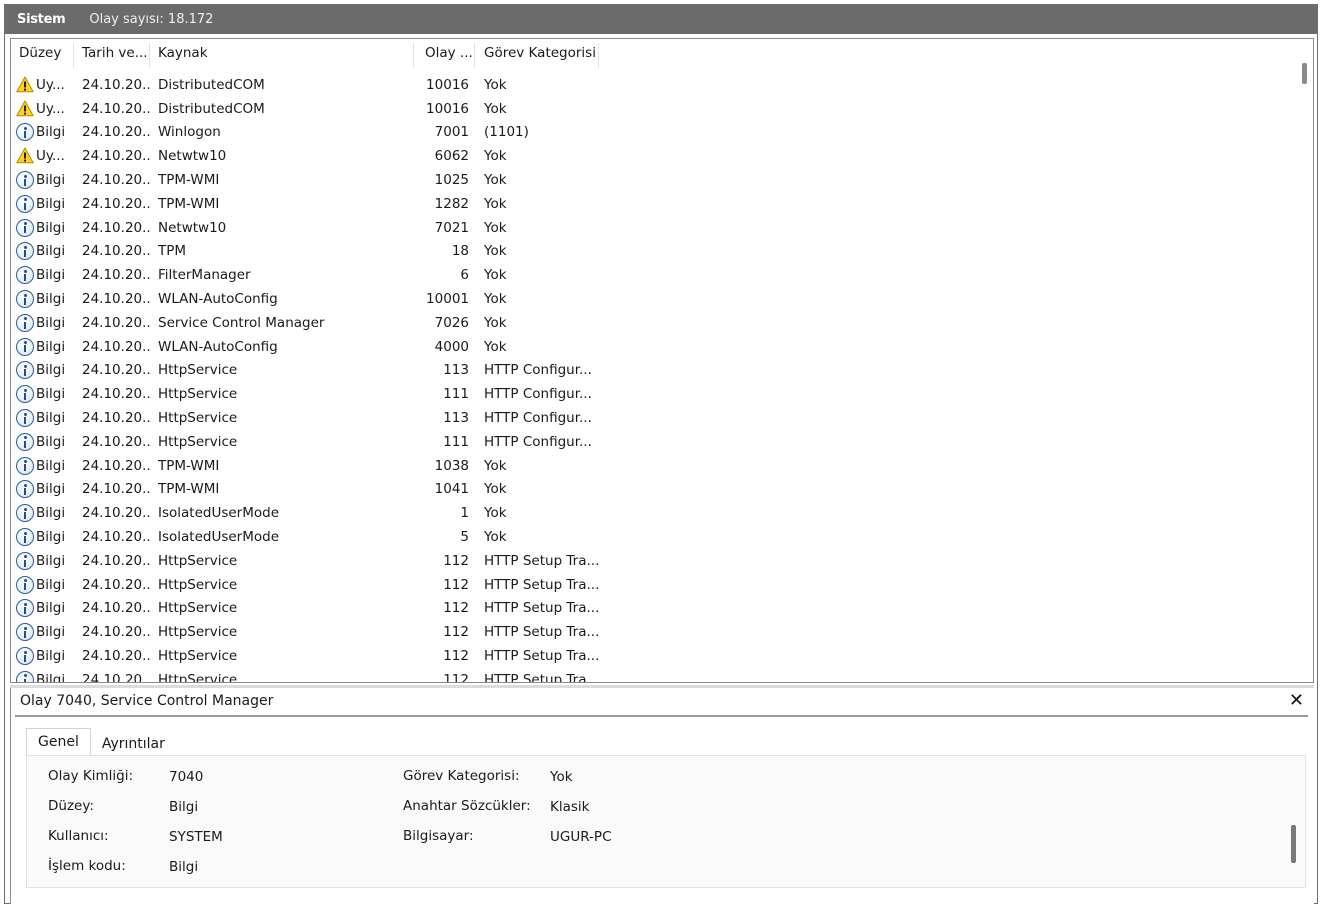  I want to click on event-id-cell: 5, so click(464, 537).